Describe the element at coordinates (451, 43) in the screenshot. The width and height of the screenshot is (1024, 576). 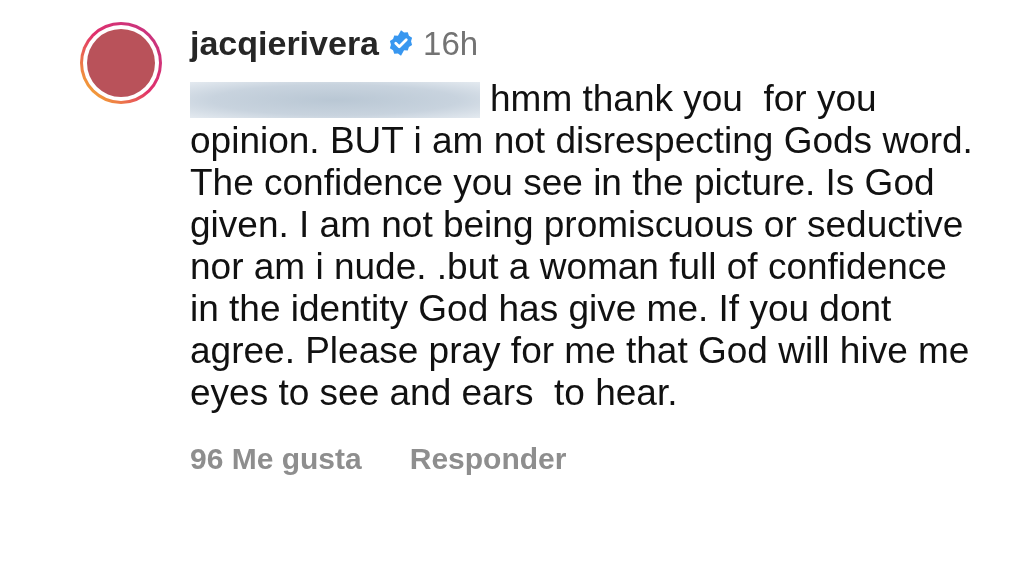
I see `timestamp: 16h` at that location.